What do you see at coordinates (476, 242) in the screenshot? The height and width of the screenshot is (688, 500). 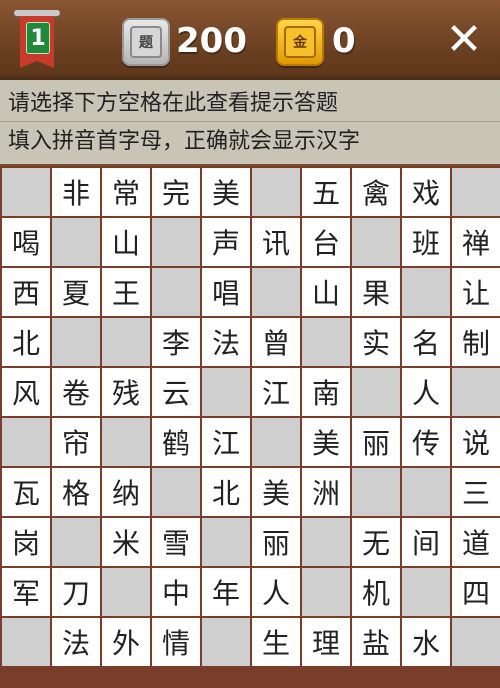 I see `grid-cell: 禅` at bounding box center [476, 242].